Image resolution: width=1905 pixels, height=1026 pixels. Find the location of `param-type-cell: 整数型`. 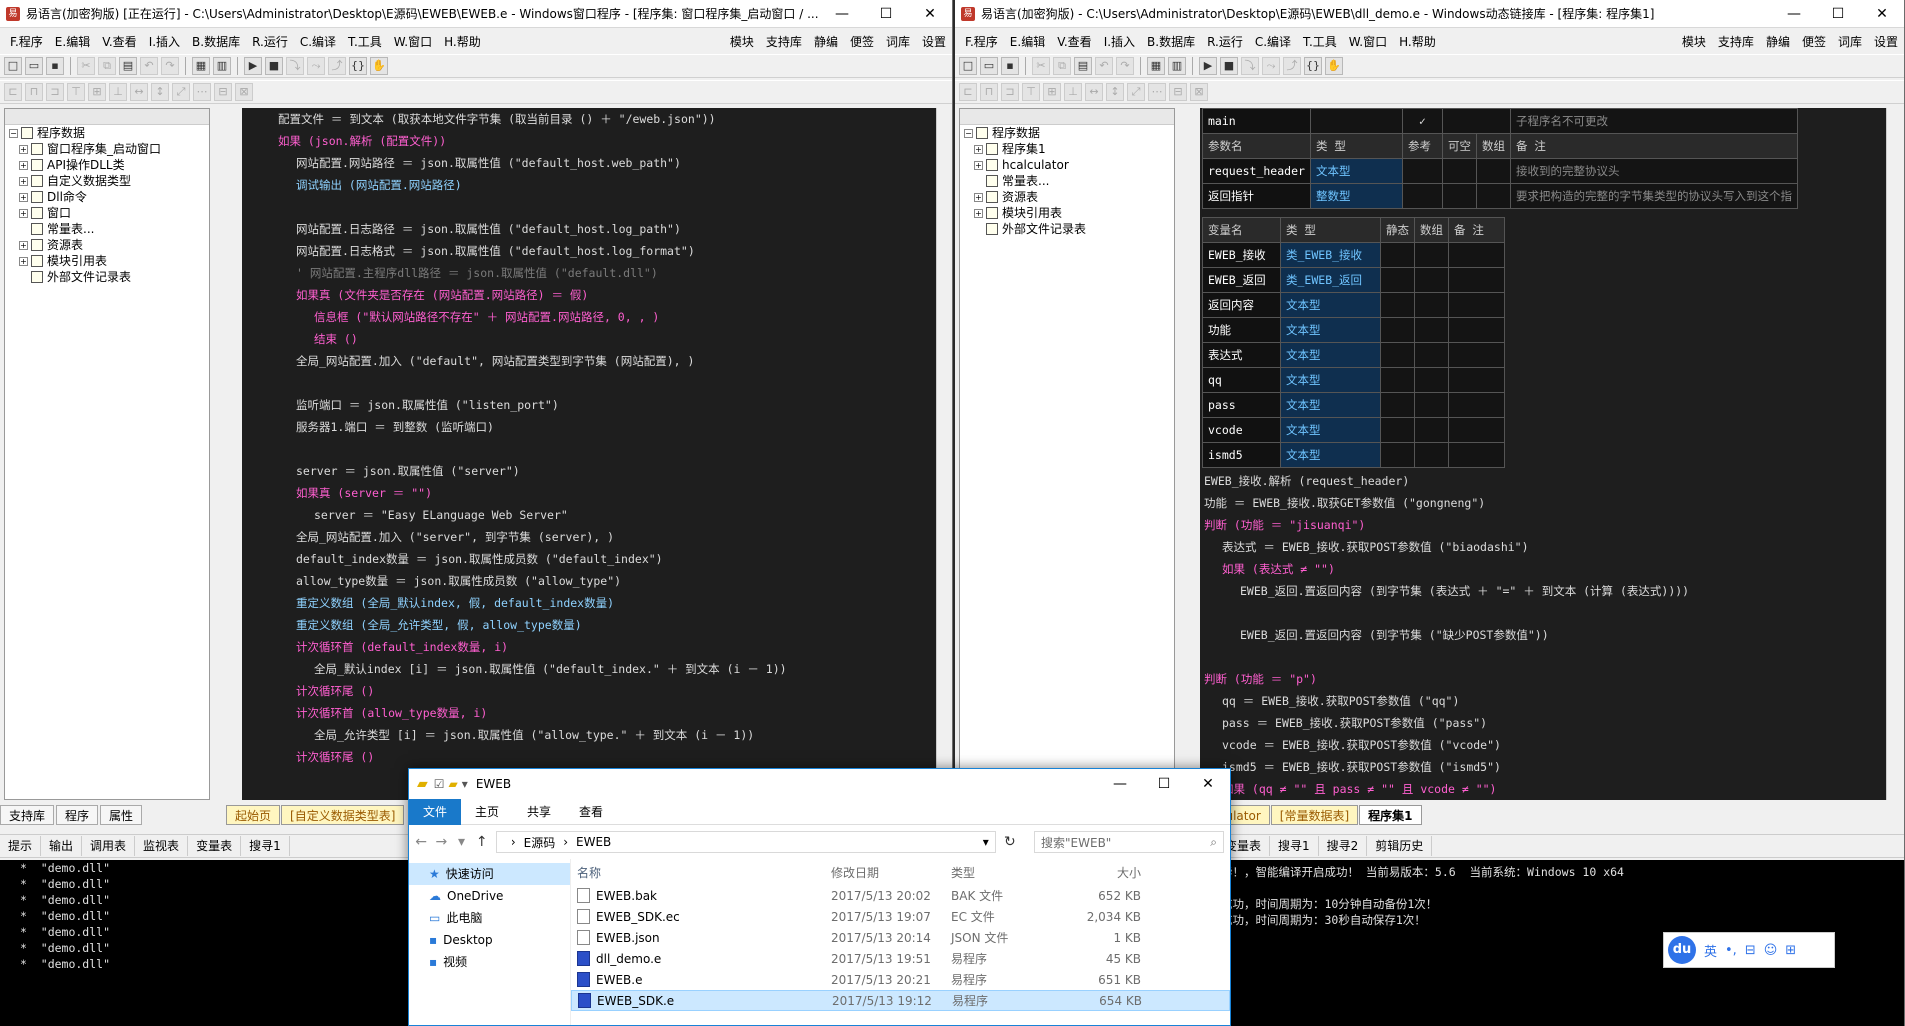

param-type-cell: 整数型 is located at coordinates (1356, 196).